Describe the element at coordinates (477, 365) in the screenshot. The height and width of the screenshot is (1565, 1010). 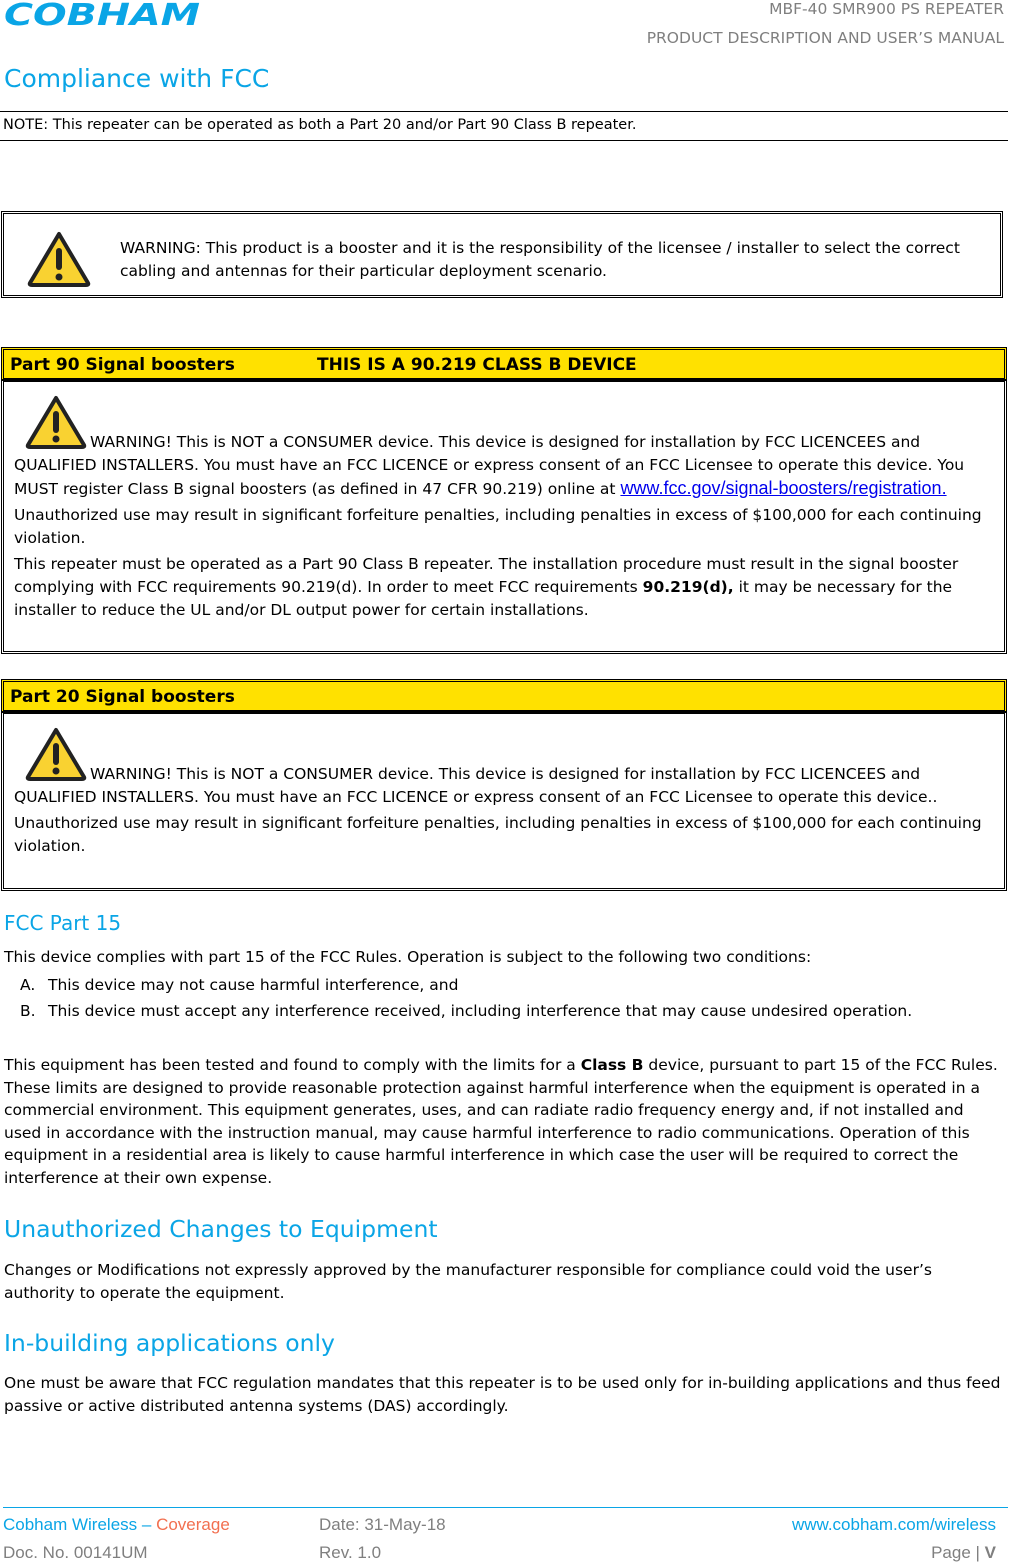
I see `part90-class-b-label: THIS IS A 90.219 CLASS B DEVICE` at that location.